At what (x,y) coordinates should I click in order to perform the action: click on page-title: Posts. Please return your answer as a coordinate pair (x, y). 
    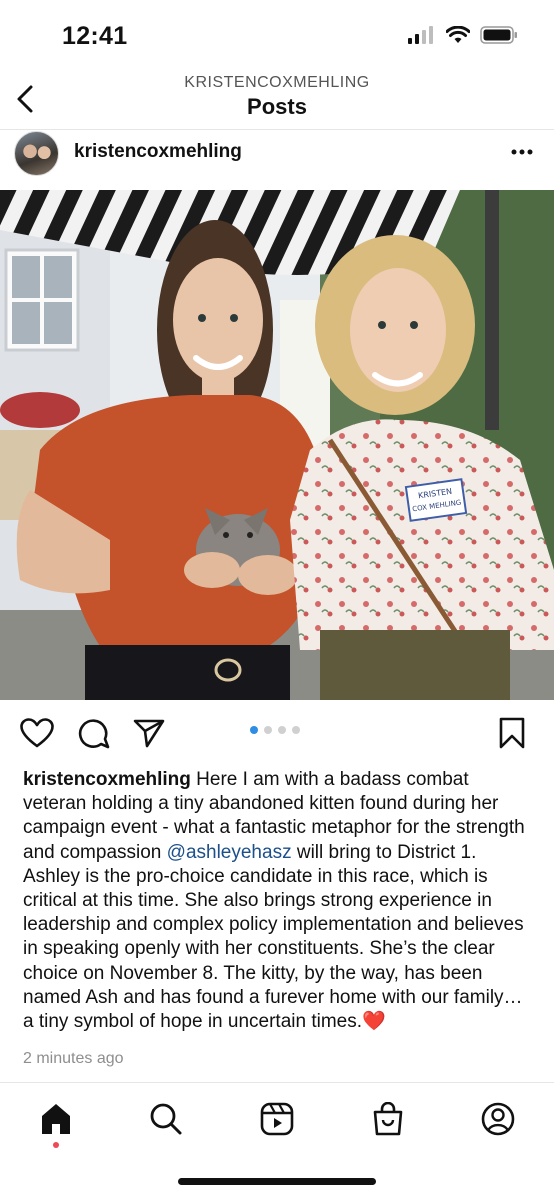
    Looking at the image, I should click on (277, 106).